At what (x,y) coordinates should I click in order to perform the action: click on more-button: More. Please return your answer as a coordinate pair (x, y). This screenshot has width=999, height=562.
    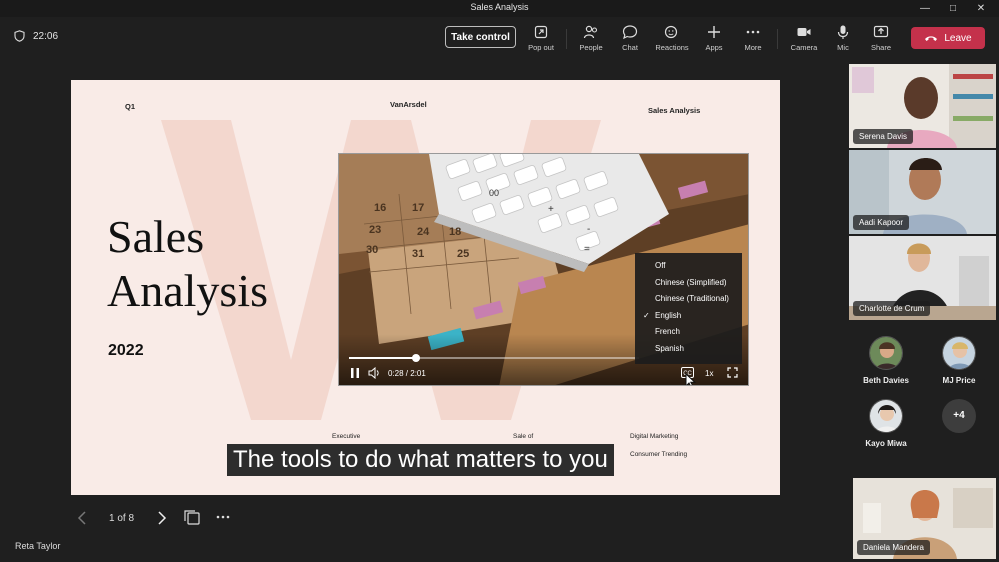
    Looking at the image, I should click on (753, 39).